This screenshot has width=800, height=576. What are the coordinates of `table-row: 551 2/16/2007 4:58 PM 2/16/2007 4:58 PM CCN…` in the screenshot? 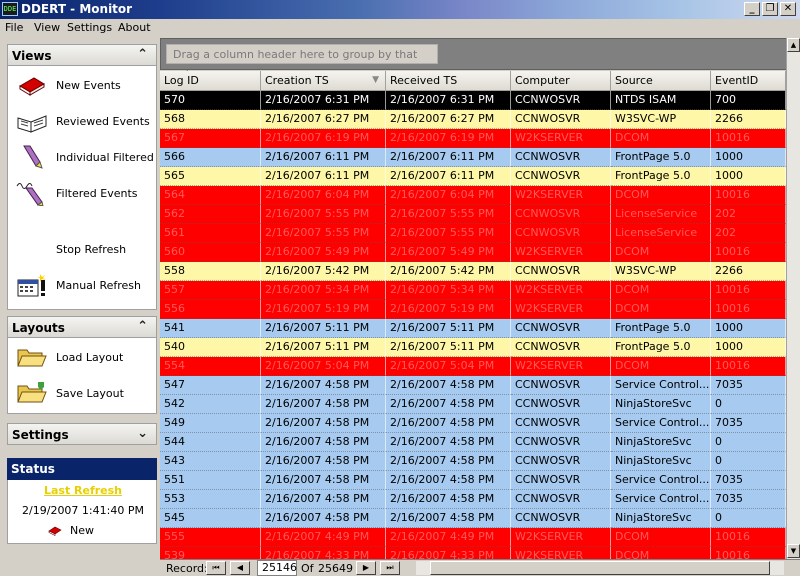 It's located at (473, 480).